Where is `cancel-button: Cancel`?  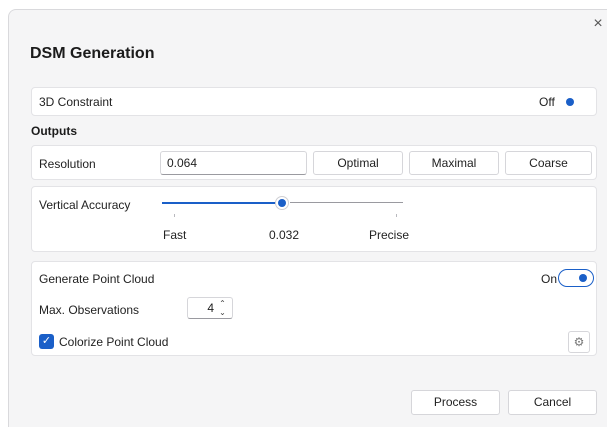
cancel-button: Cancel is located at coordinates (552, 402).